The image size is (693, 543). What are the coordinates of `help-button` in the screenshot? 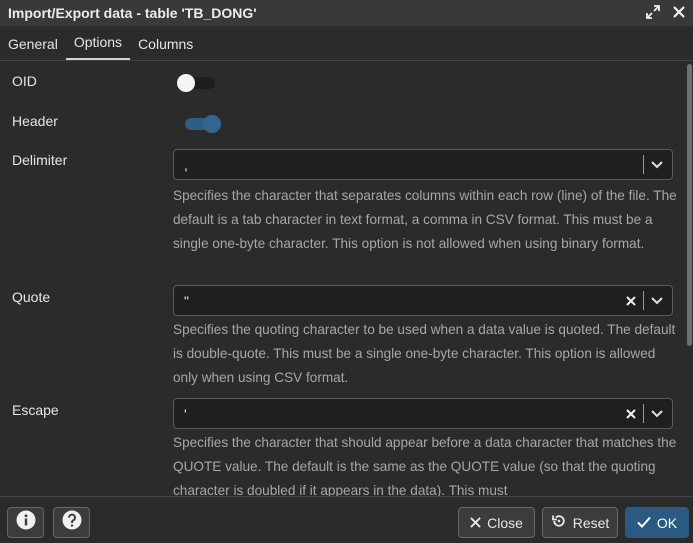 It's located at (71, 522).